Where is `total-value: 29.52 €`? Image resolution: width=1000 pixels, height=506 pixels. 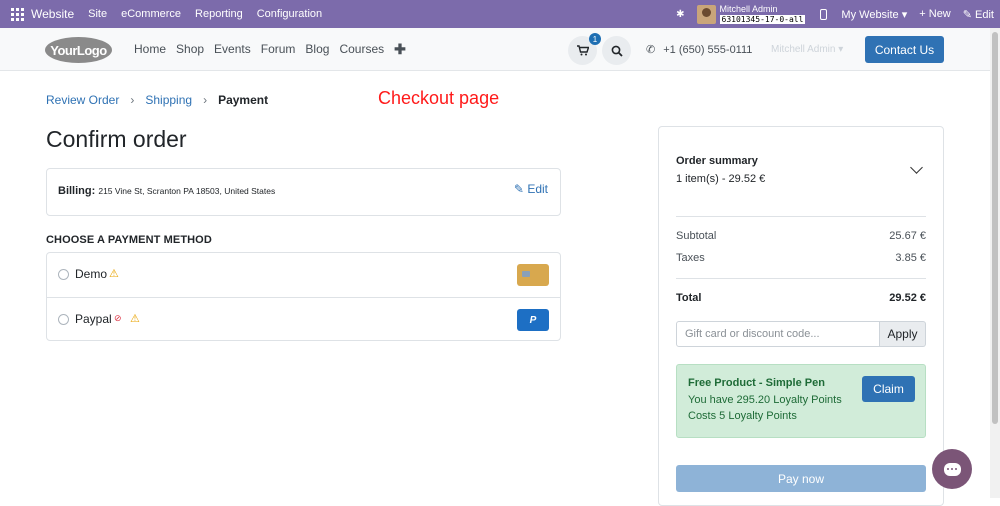
total-value: 29.52 € is located at coordinates (907, 298).